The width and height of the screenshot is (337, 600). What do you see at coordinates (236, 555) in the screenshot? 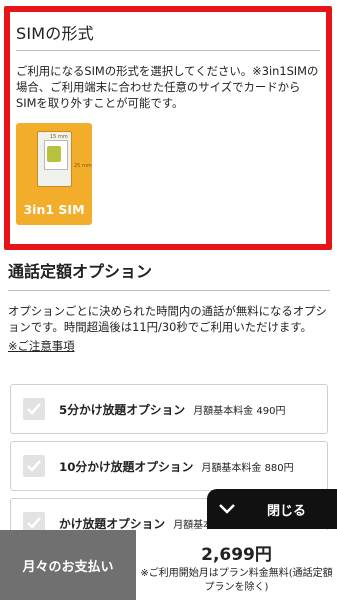
I see `payment-amount: 2,699円` at bounding box center [236, 555].